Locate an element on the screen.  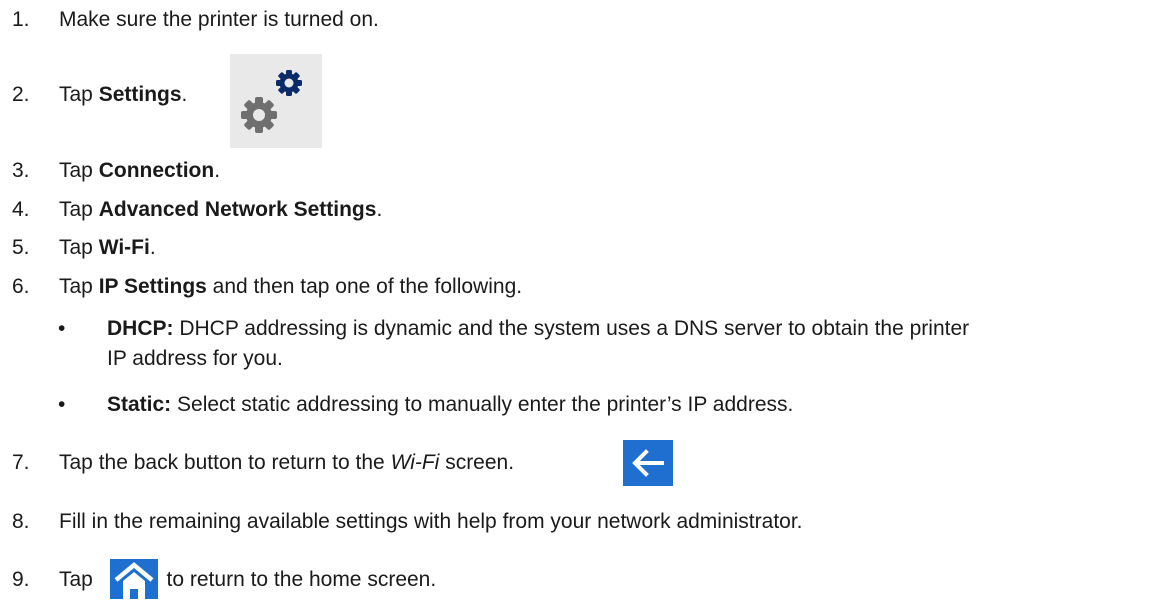
step-keyword: Wi-Fi is located at coordinates (124, 247).